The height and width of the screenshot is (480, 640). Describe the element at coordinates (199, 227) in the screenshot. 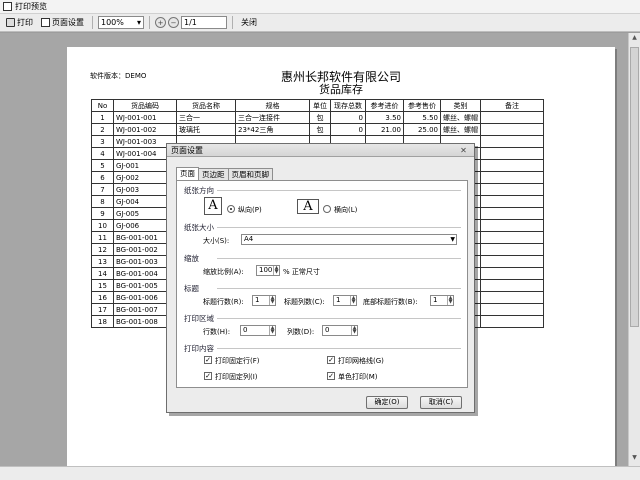

I see `paper-section-label: 纸张大小` at that location.